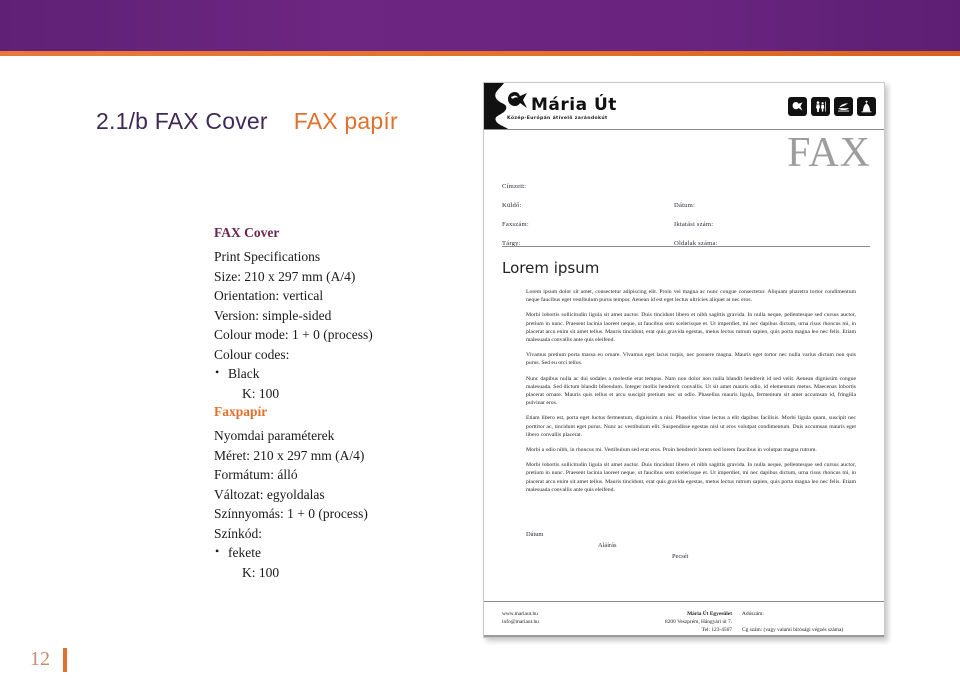  What do you see at coordinates (574, 105) in the screenshot?
I see `logo-wordmark: Mária Út` at bounding box center [574, 105].